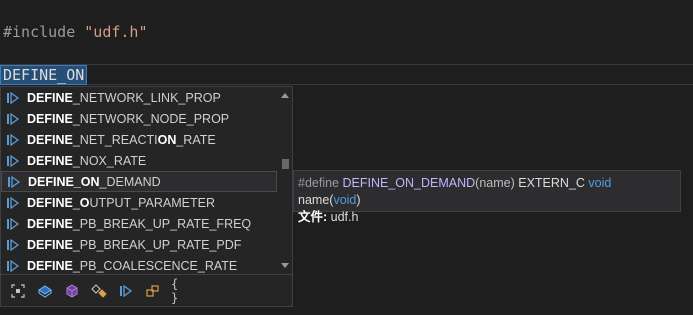  What do you see at coordinates (99, 291) in the screenshot?
I see `enum-icon` at bounding box center [99, 291].